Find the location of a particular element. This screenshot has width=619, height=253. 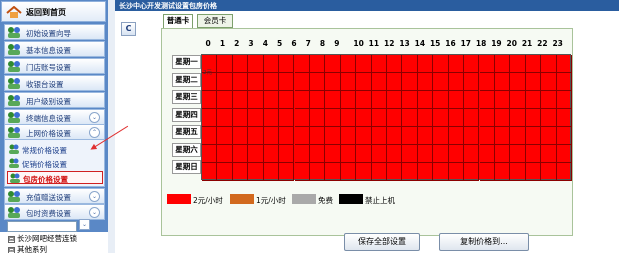

hour-header-cell: 16 is located at coordinates (450, 44).